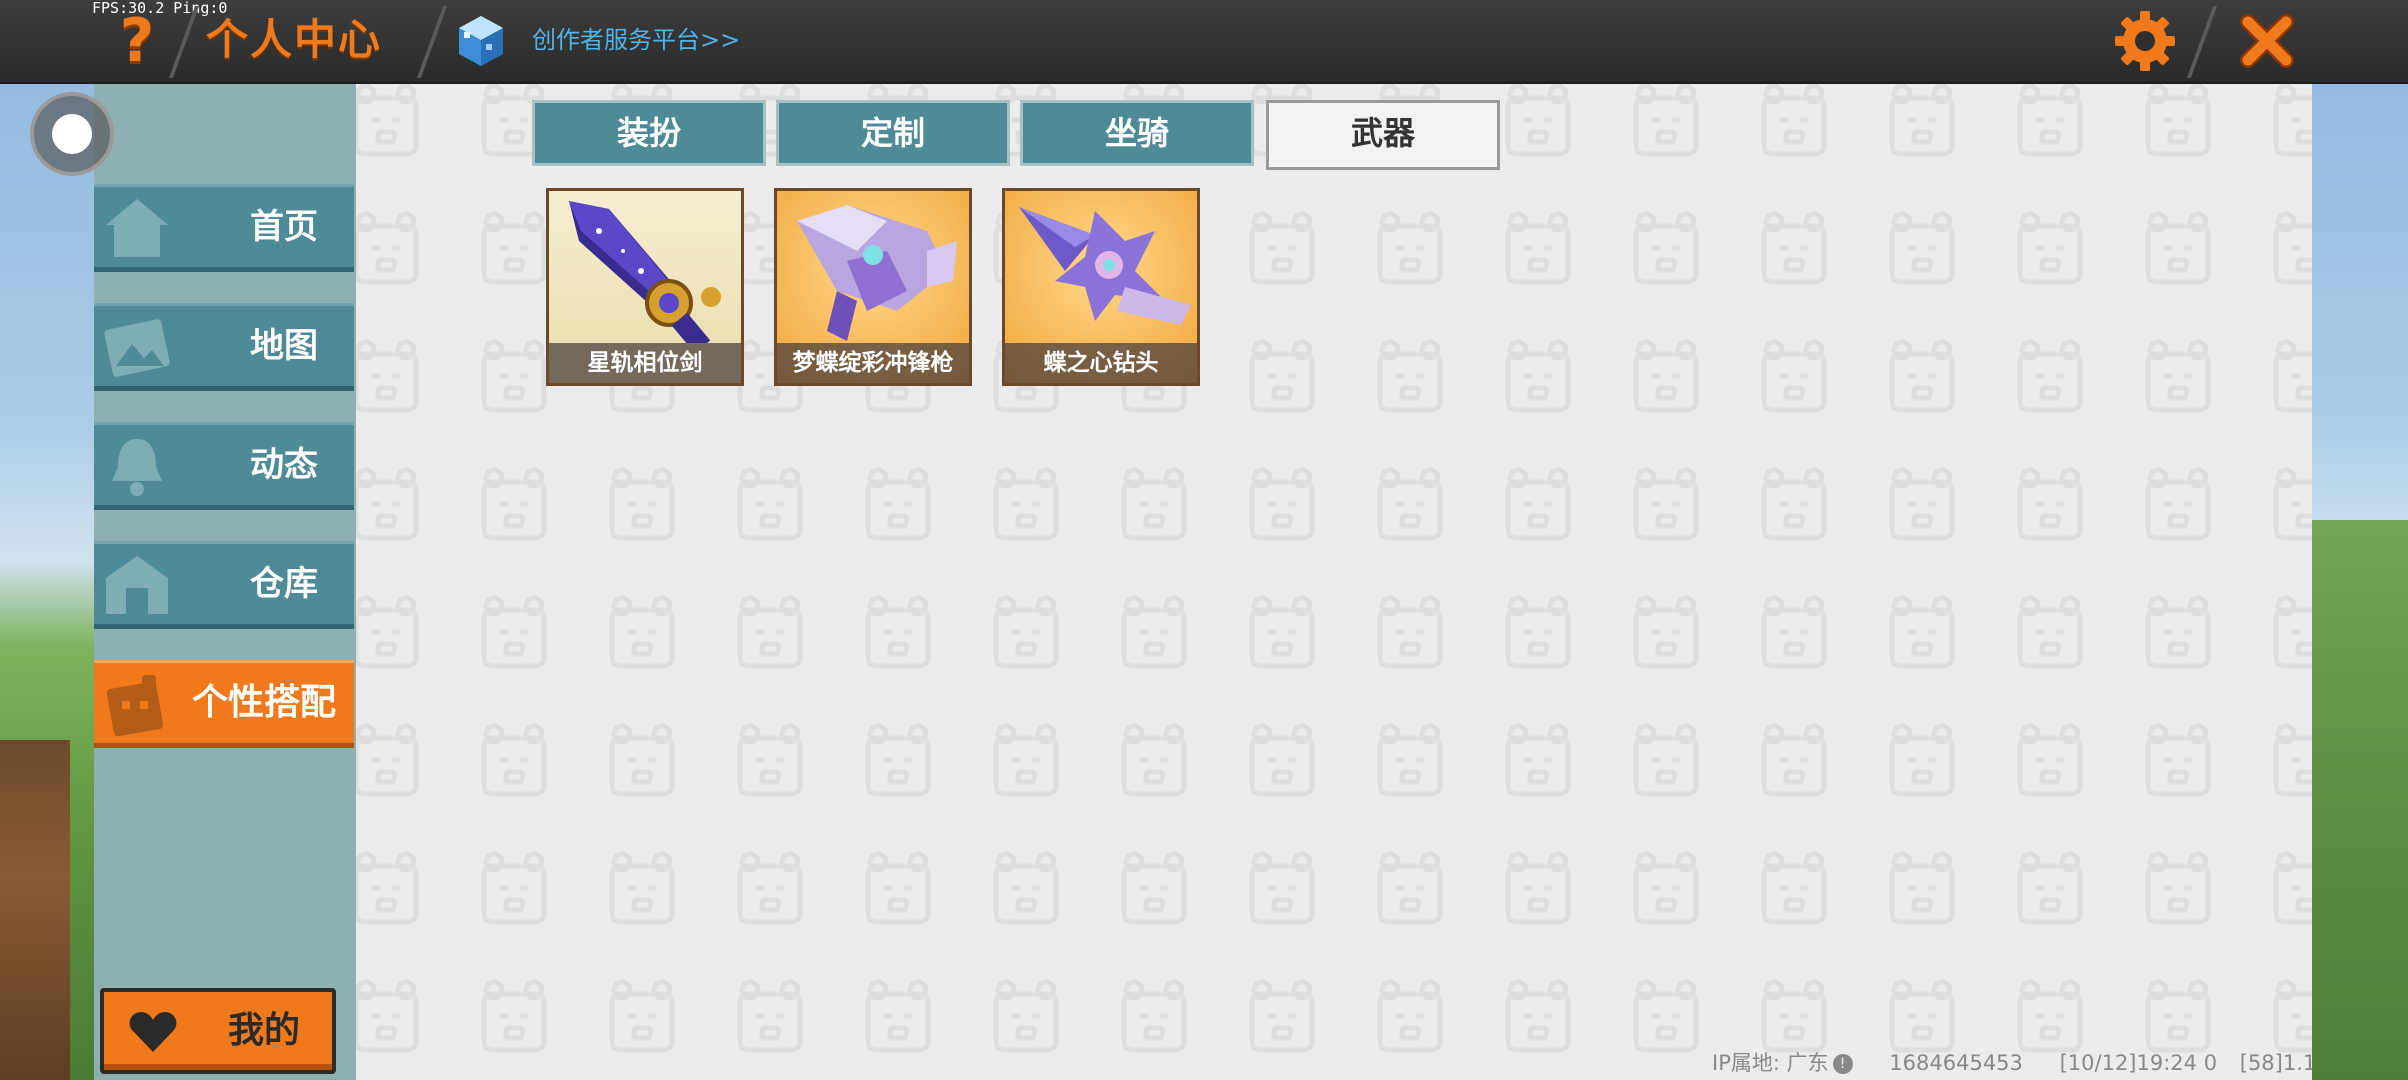 Image resolution: width=2408 pixels, height=1080 pixels. I want to click on question-icon: ?, so click(137, 41).